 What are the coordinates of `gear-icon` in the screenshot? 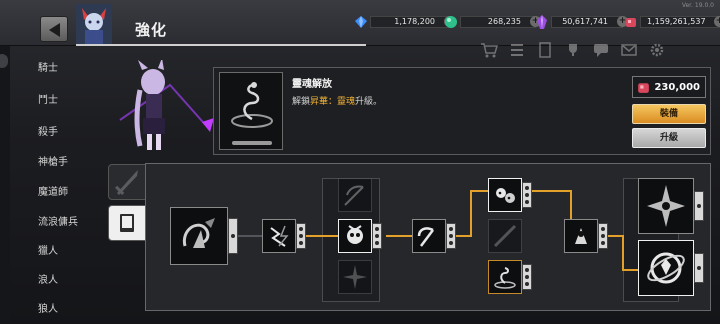 It's located at (657, 50).